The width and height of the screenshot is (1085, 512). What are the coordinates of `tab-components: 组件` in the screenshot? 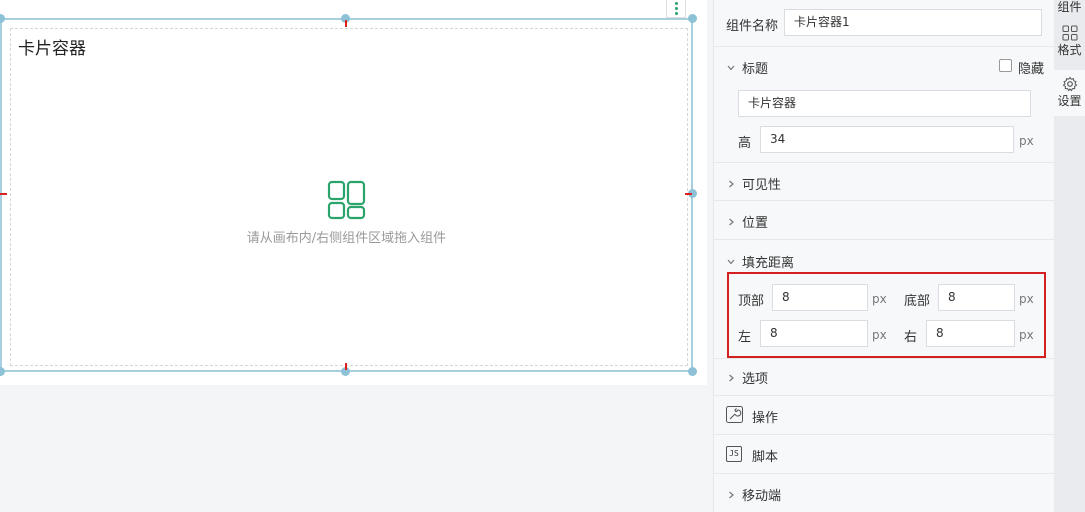 It's located at (1069, 10).